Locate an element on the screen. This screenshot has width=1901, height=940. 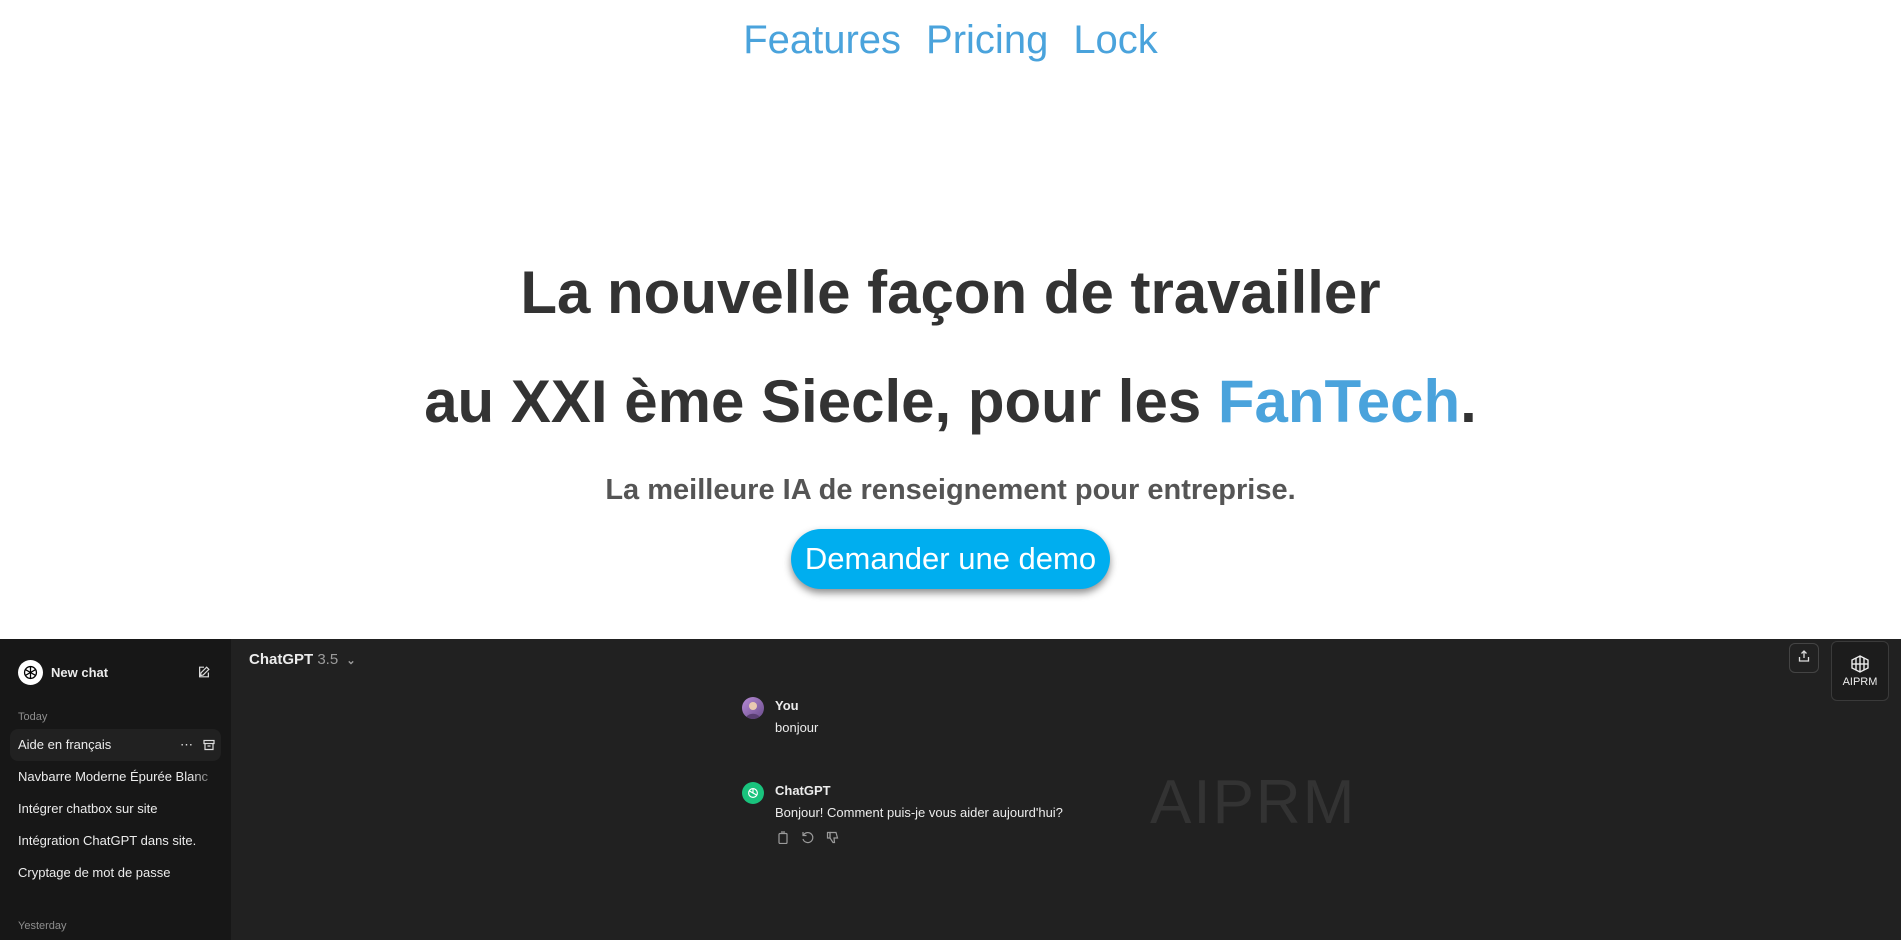
chat-item-label: Intégrer chatbox sur site is located at coordinates (88, 808).